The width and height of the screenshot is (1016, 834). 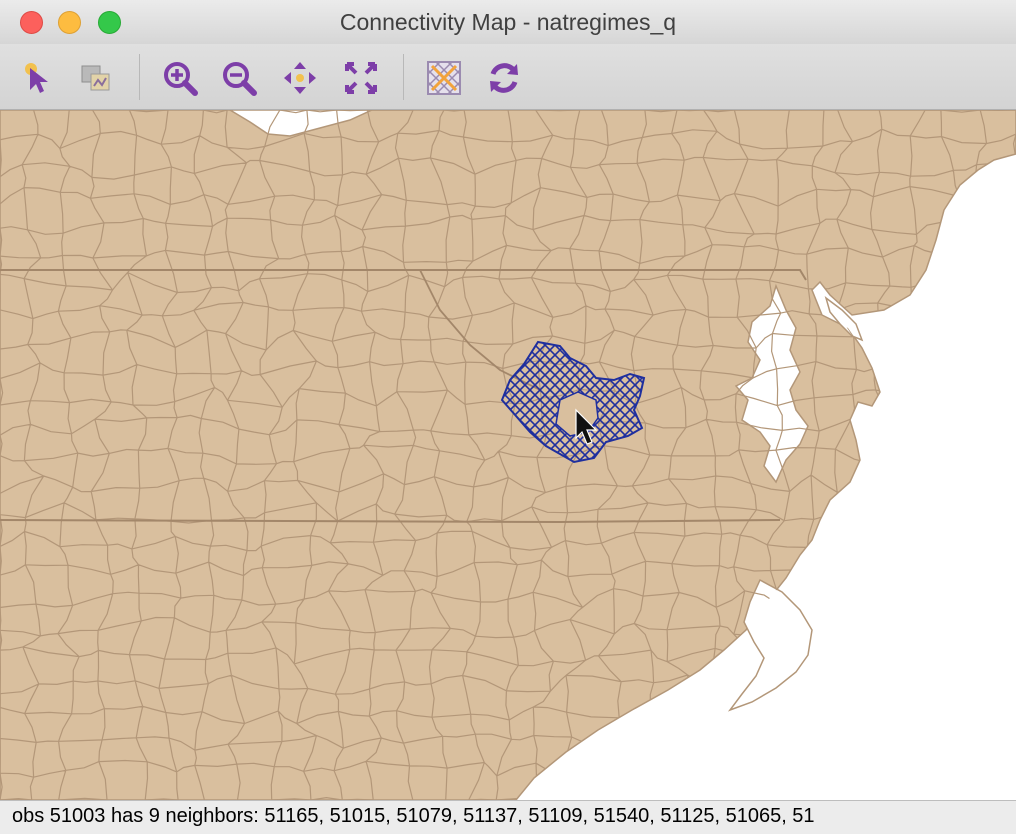 I want to click on fit-to-window-icon, so click(x=361, y=78).